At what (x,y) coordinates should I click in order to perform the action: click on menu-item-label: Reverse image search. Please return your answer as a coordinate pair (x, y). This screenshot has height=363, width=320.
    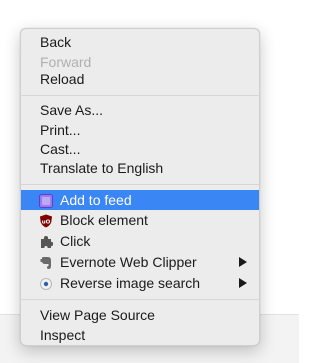
    Looking at the image, I should click on (130, 283).